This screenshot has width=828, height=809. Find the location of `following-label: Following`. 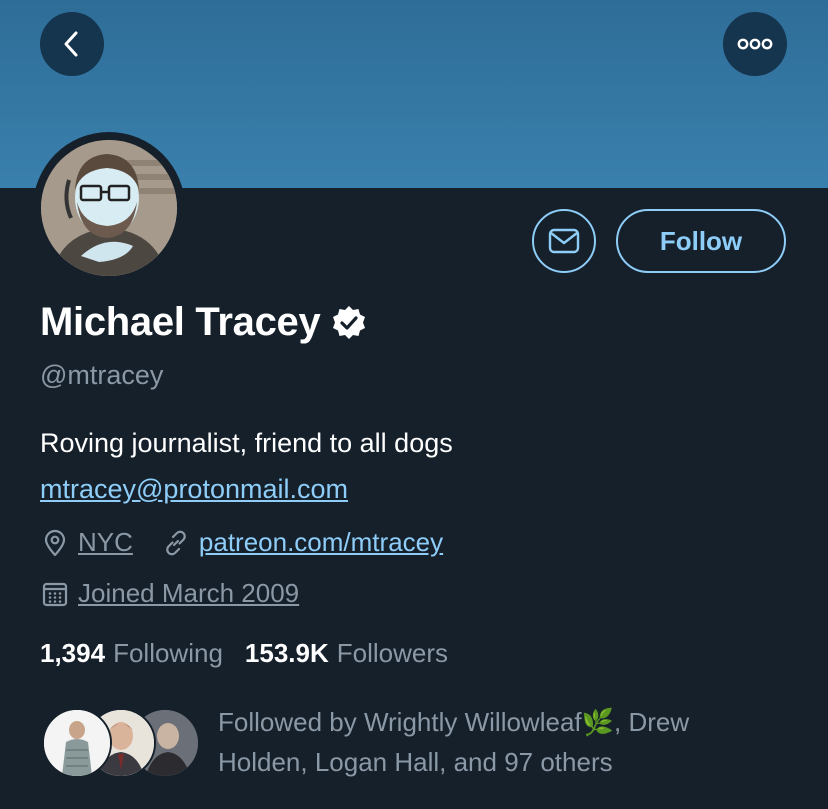

following-label: Following is located at coordinates (168, 653).